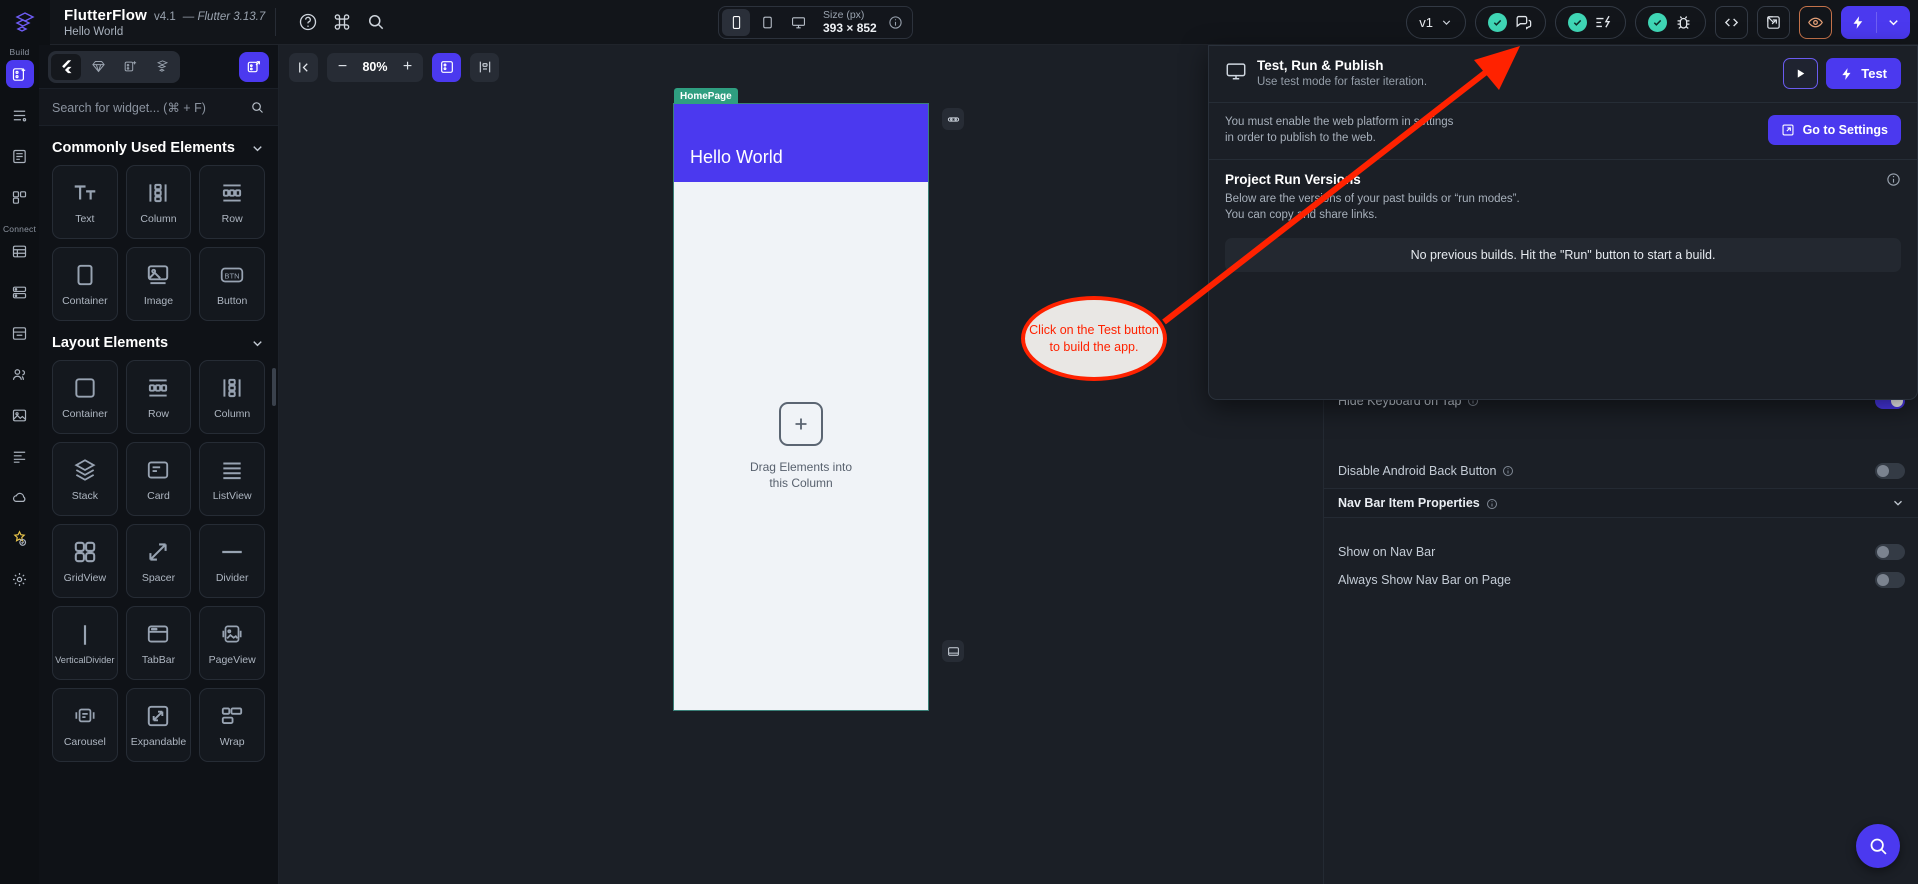  I want to click on sidebar-item-media, so click(20, 415).